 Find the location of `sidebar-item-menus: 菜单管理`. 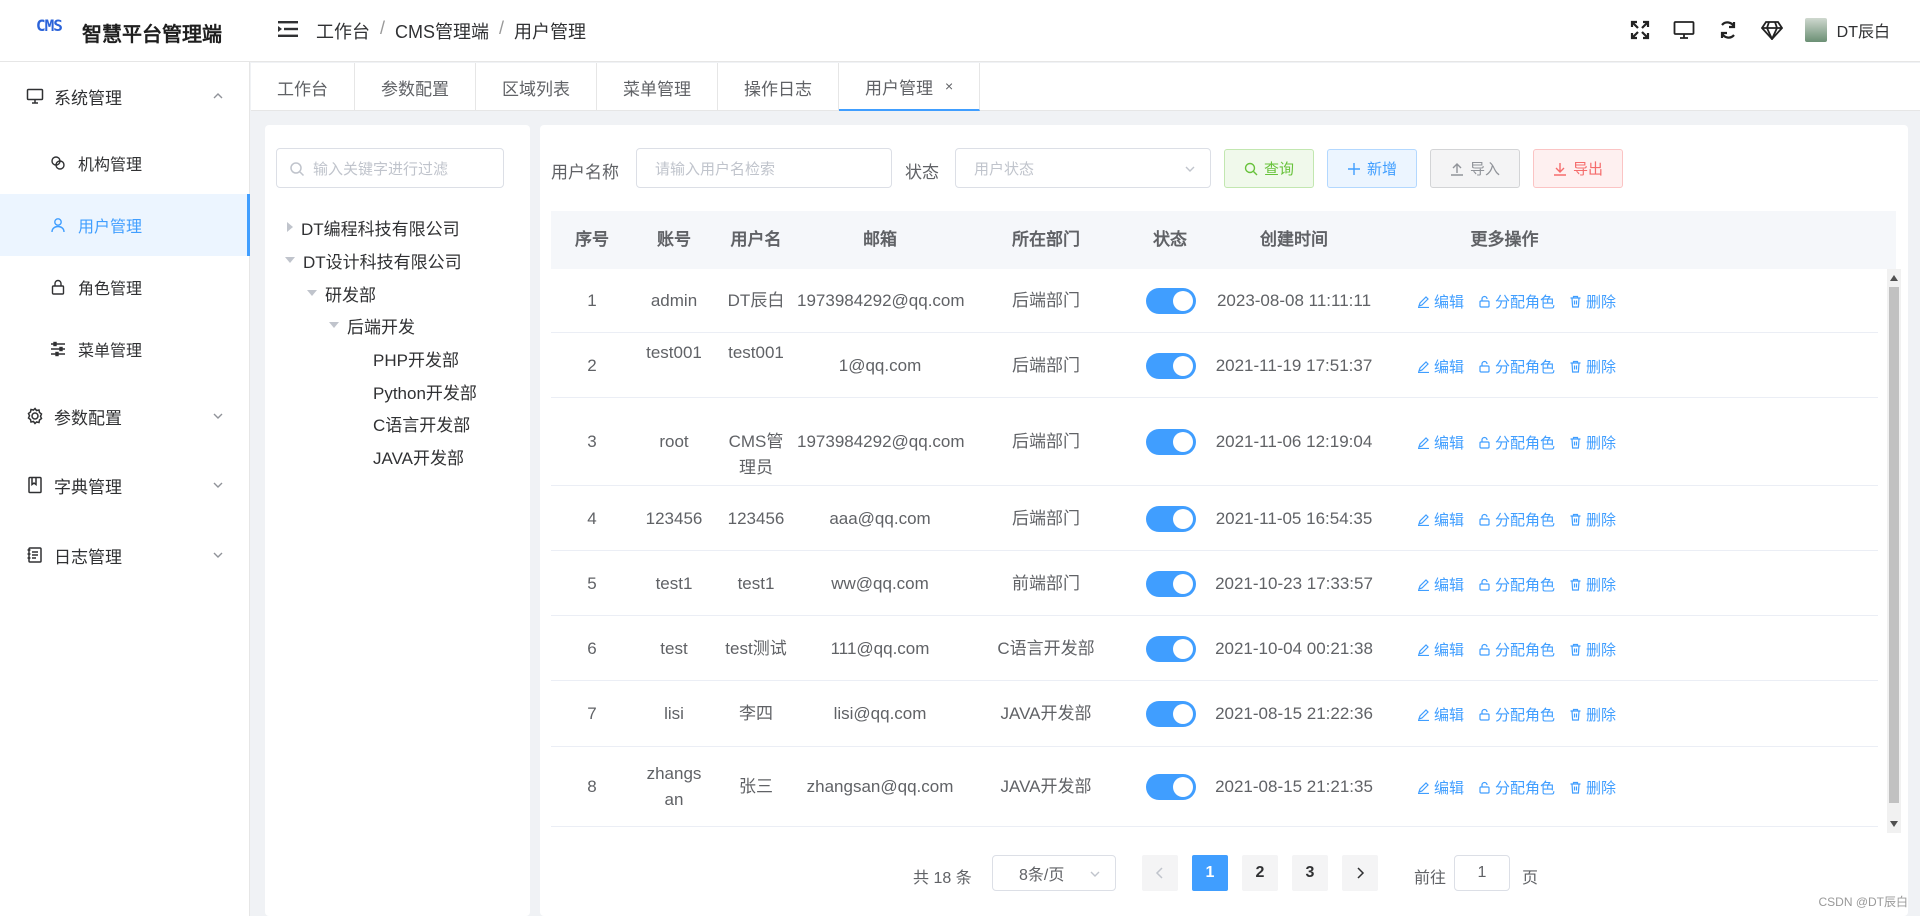

sidebar-item-menus: 菜单管理 is located at coordinates (125, 349).